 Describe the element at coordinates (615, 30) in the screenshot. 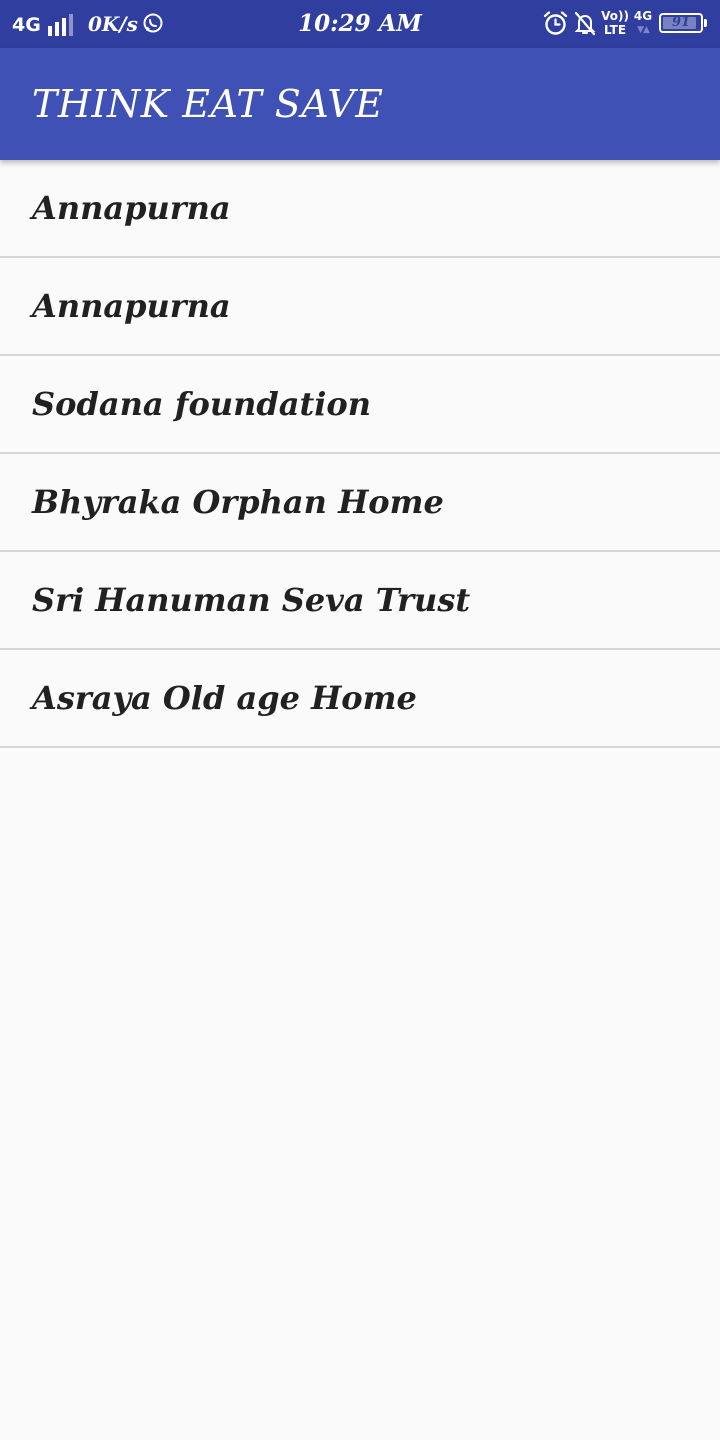

I see `volte-bottom-label: LTE` at that location.